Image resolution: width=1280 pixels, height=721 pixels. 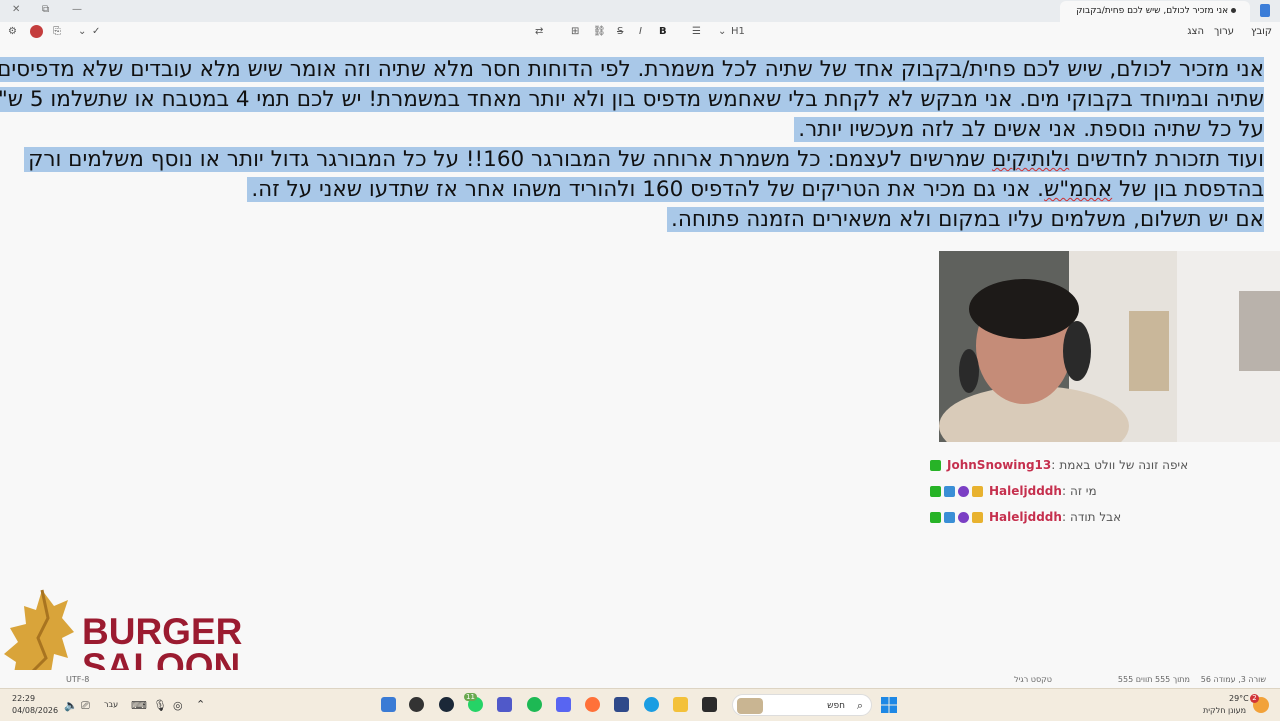 I want to click on obs-taskbar-icon, so click(x=416, y=704).